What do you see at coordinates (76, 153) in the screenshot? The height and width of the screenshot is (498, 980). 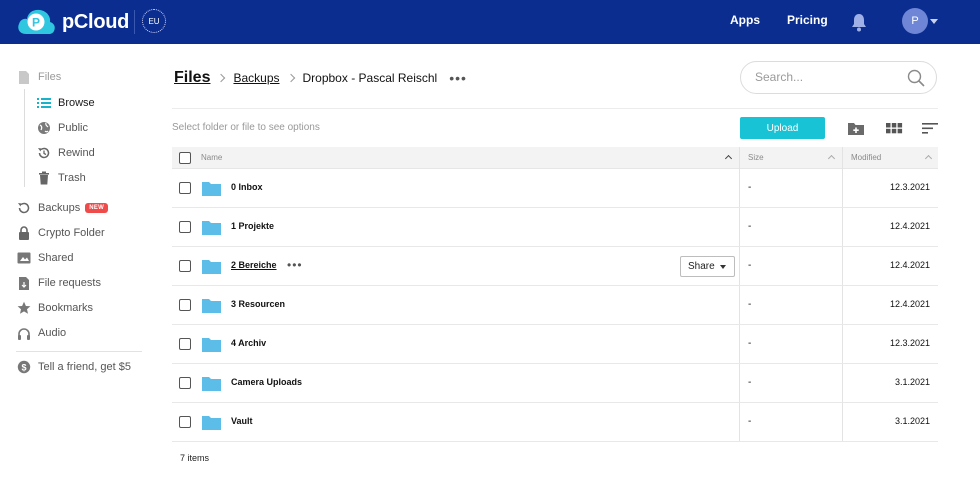 I see `sidebar-item-label: Rewind` at bounding box center [76, 153].